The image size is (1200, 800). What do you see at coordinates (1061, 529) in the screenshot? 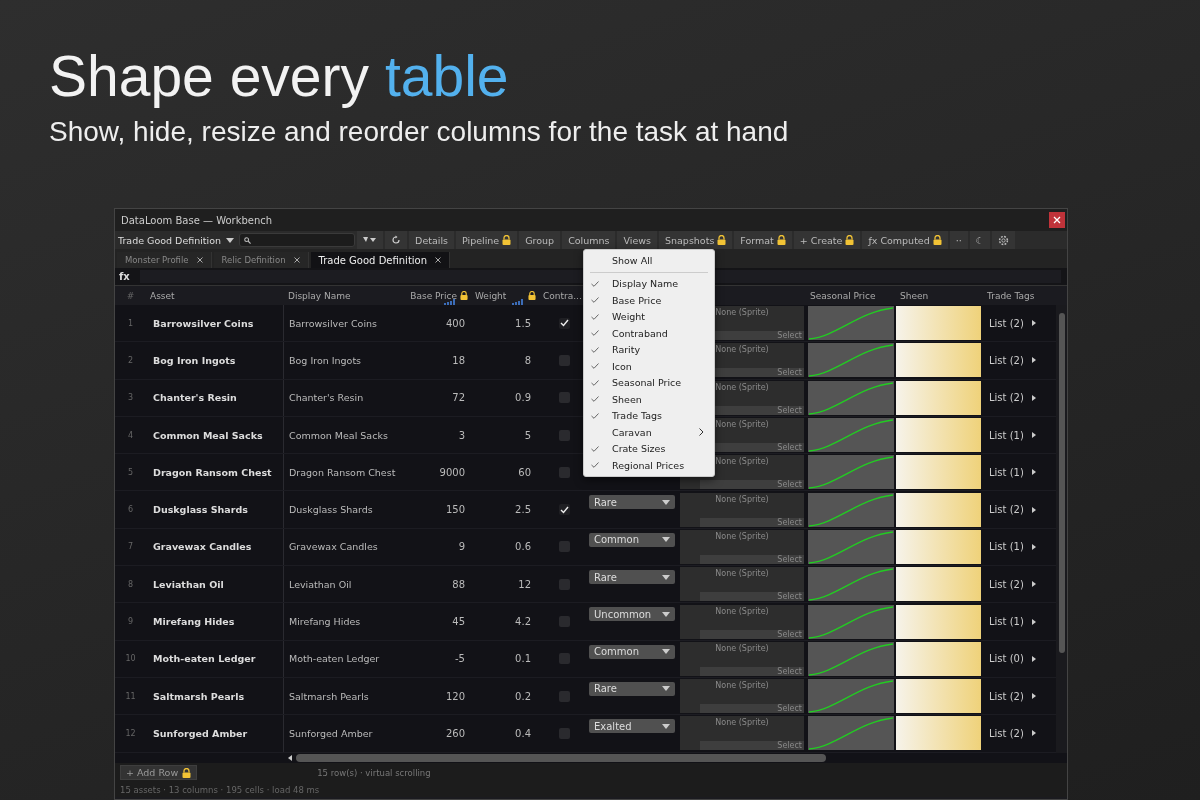
I see `vertical-scrollbar` at bounding box center [1061, 529].